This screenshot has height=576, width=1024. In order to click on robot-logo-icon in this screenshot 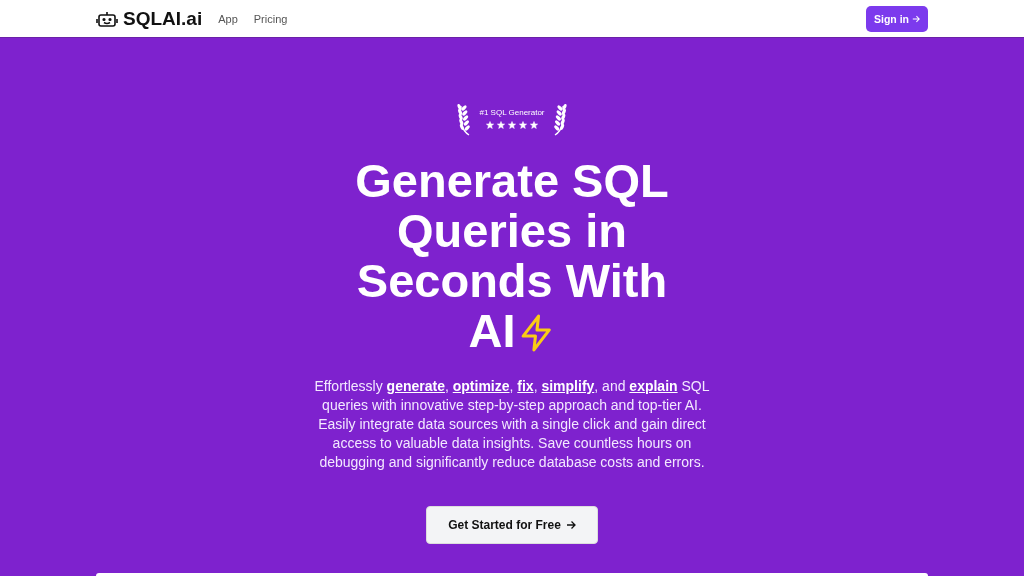, I will do `click(107, 18)`.